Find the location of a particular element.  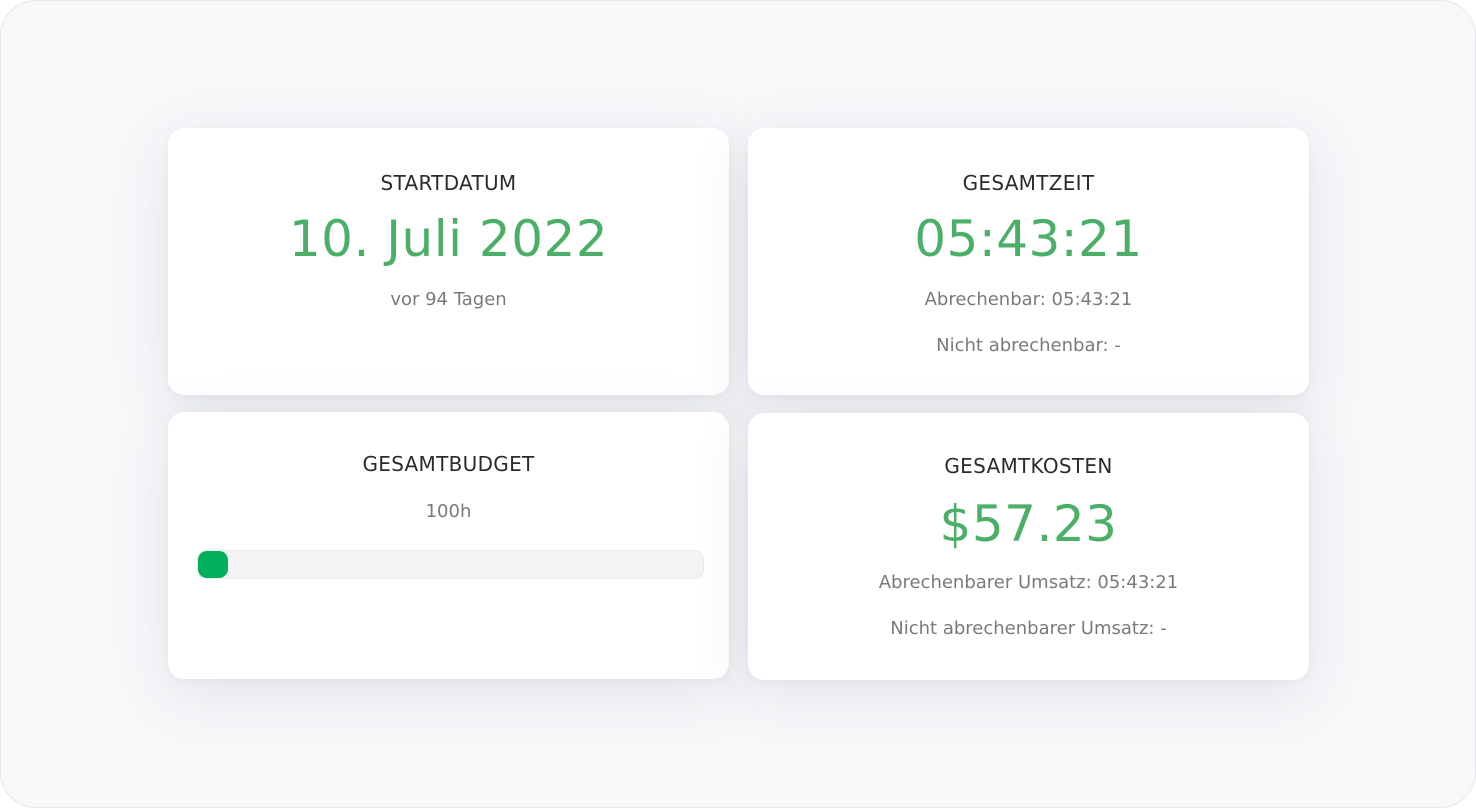

start-date-value: 10. Juli 2022 is located at coordinates (448, 239).